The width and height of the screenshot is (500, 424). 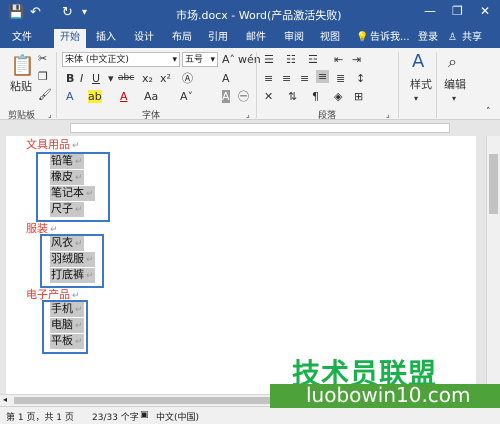 What do you see at coordinates (151, 96) in the screenshot?
I see `change-case-icon: Aa` at bounding box center [151, 96].